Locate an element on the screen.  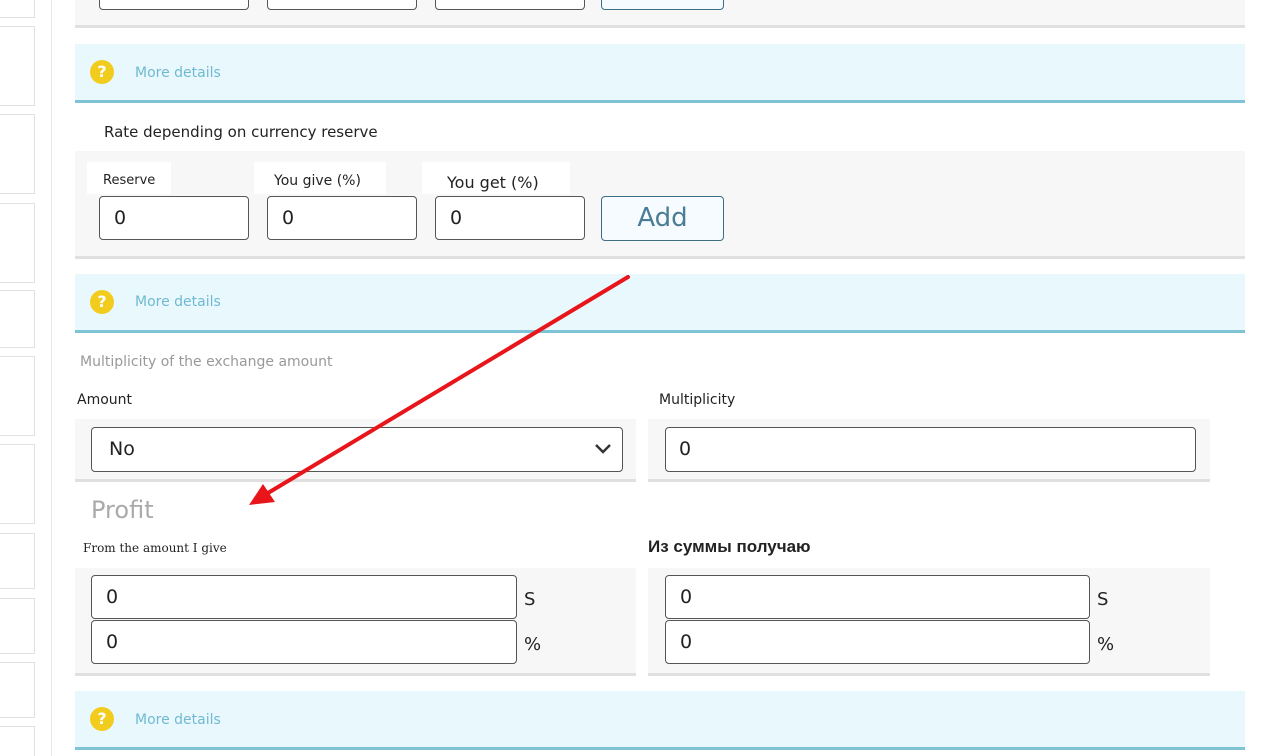
profit-get-sum-input: 0 is located at coordinates (877, 597).